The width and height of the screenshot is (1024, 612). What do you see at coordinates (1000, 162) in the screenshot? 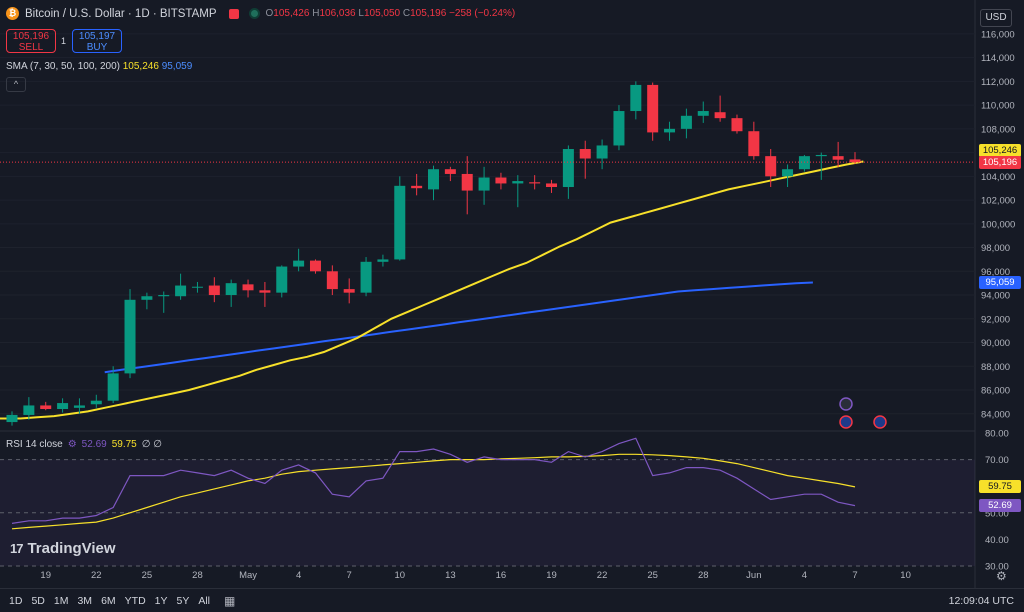
I see `last-price-tag: 105,196` at bounding box center [1000, 162].